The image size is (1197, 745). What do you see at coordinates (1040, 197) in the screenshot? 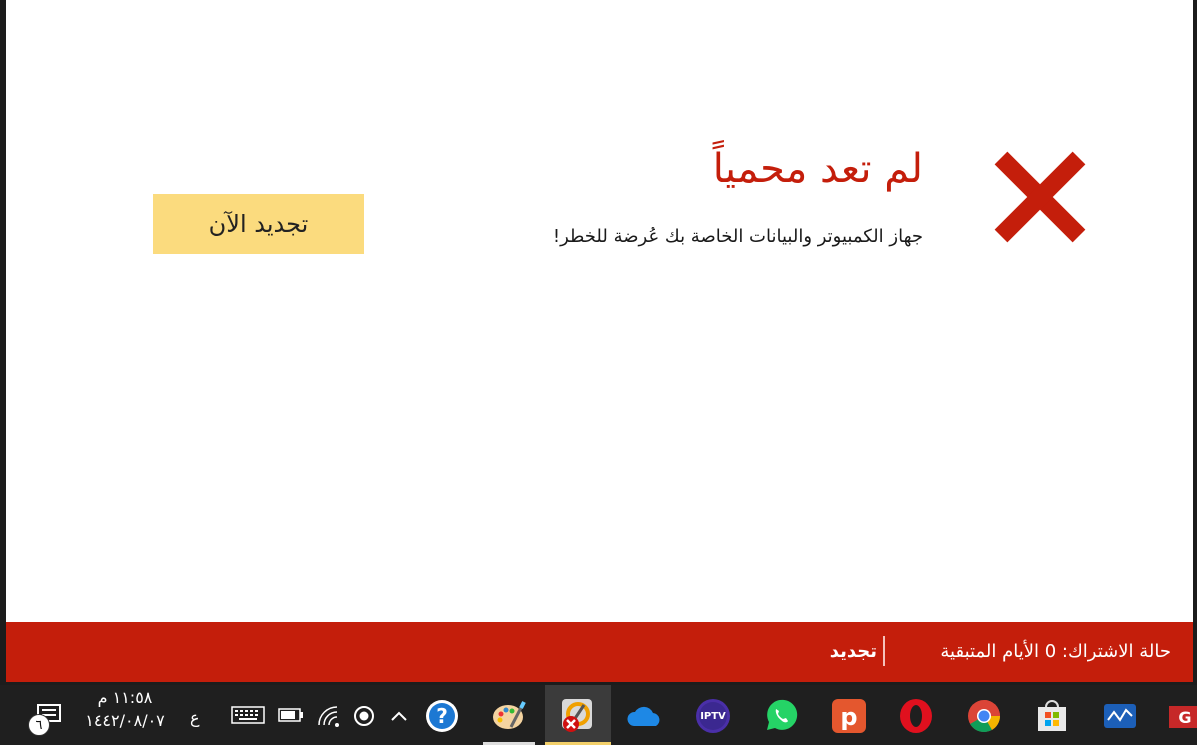
I see `error-x-icon` at bounding box center [1040, 197].